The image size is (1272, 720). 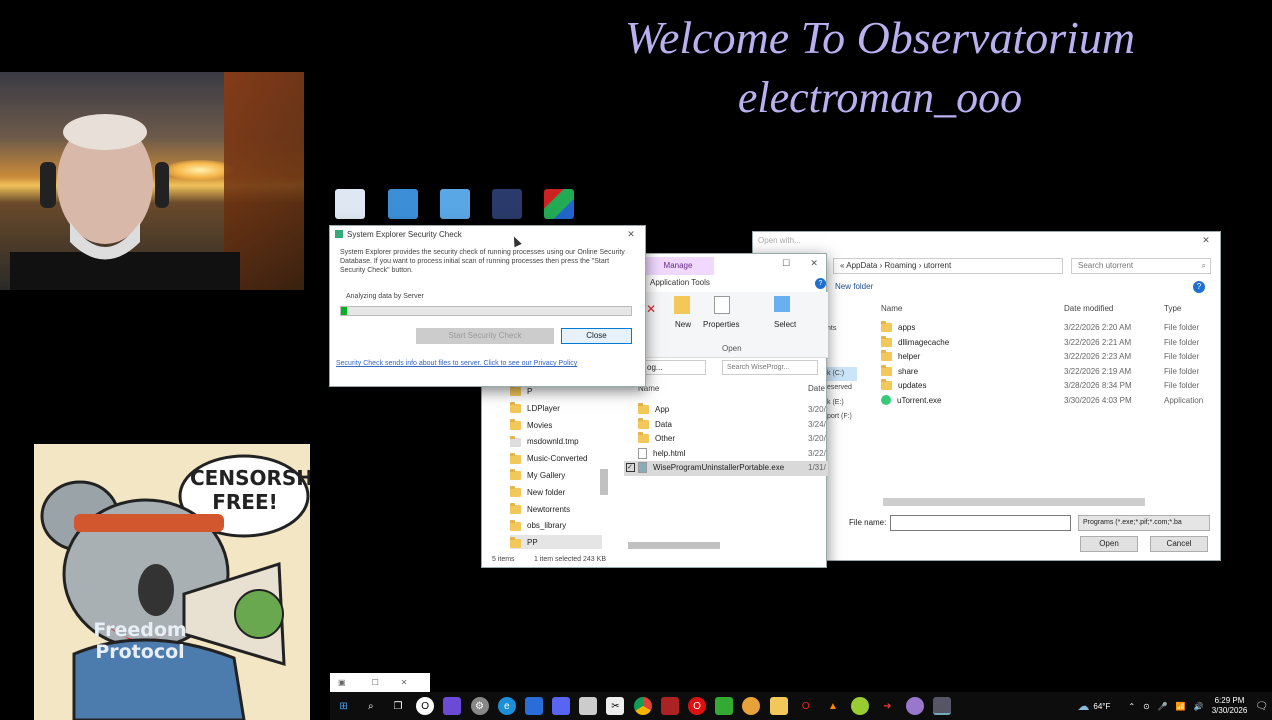 I want to click on start-security-check-button: Start Security Check, so click(x=485, y=336).